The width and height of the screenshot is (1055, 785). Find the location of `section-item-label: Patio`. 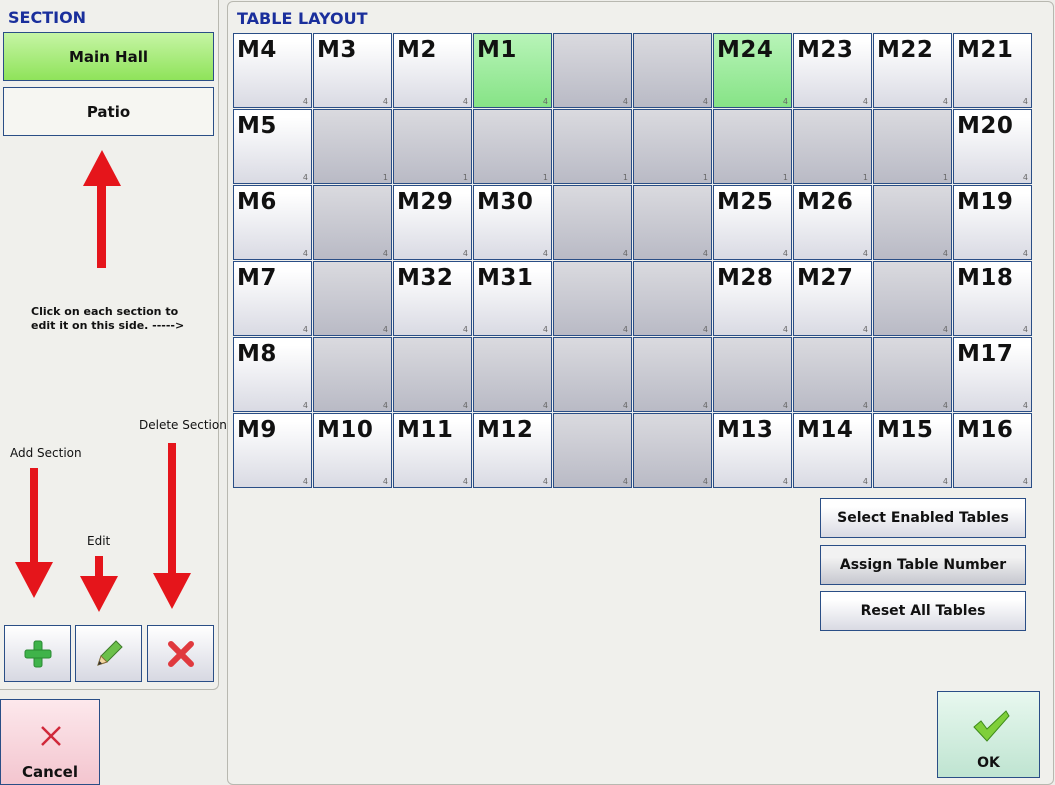

section-item-label: Patio is located at coordinates (108, 111).